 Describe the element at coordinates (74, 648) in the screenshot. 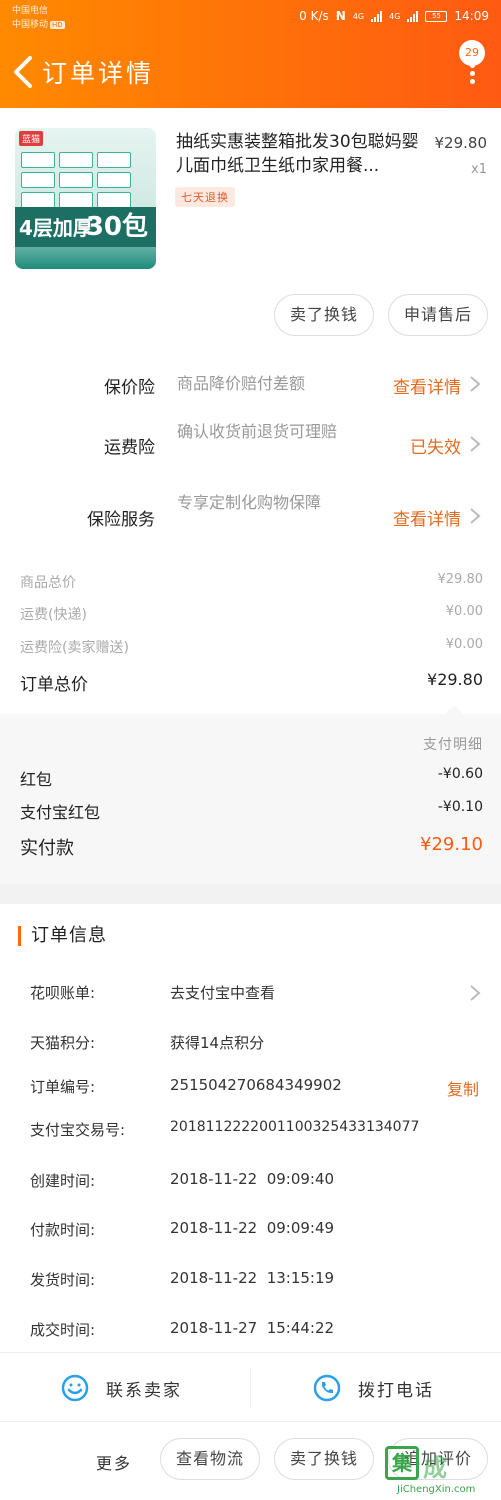

I see `shipping-insurance-label: 运费险(卖家赠送)` at that location.